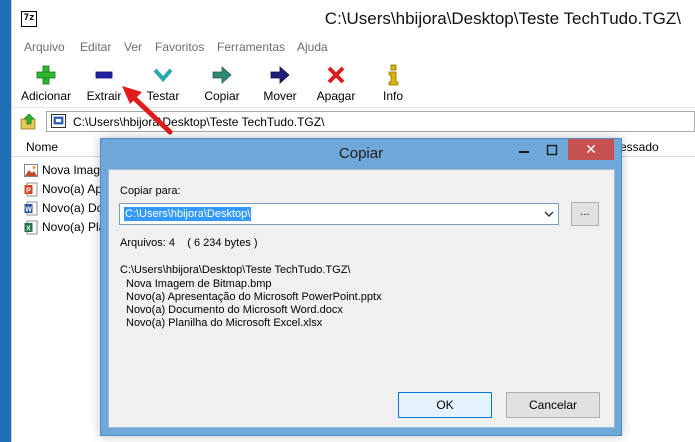  Describe the element at coordinates (179, 47) in the screenshot. I see `menu-favoritos: Favoritos` at that location.